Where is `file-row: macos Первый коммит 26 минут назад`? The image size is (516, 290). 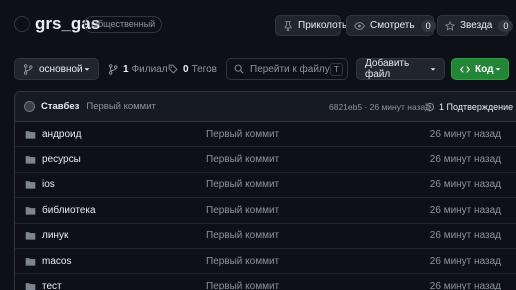 file-row: macos Первый коммит 26 минут назад is located at coordinates (265, 262).